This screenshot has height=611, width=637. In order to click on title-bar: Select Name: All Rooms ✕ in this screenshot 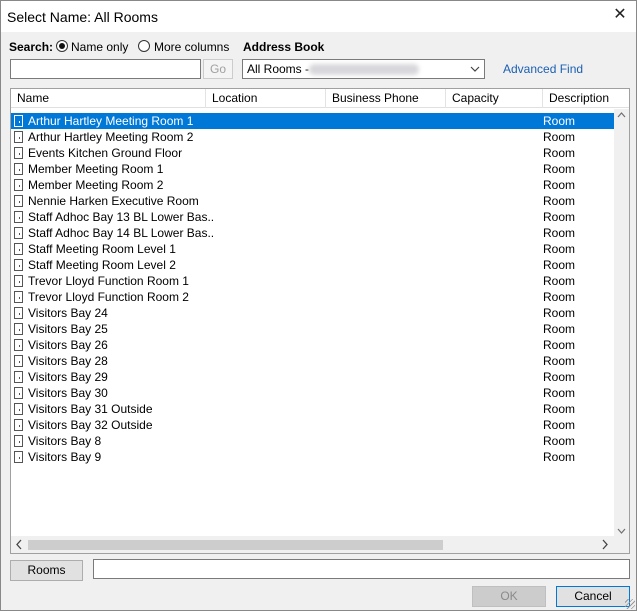, I will do `click(318, 16)`.